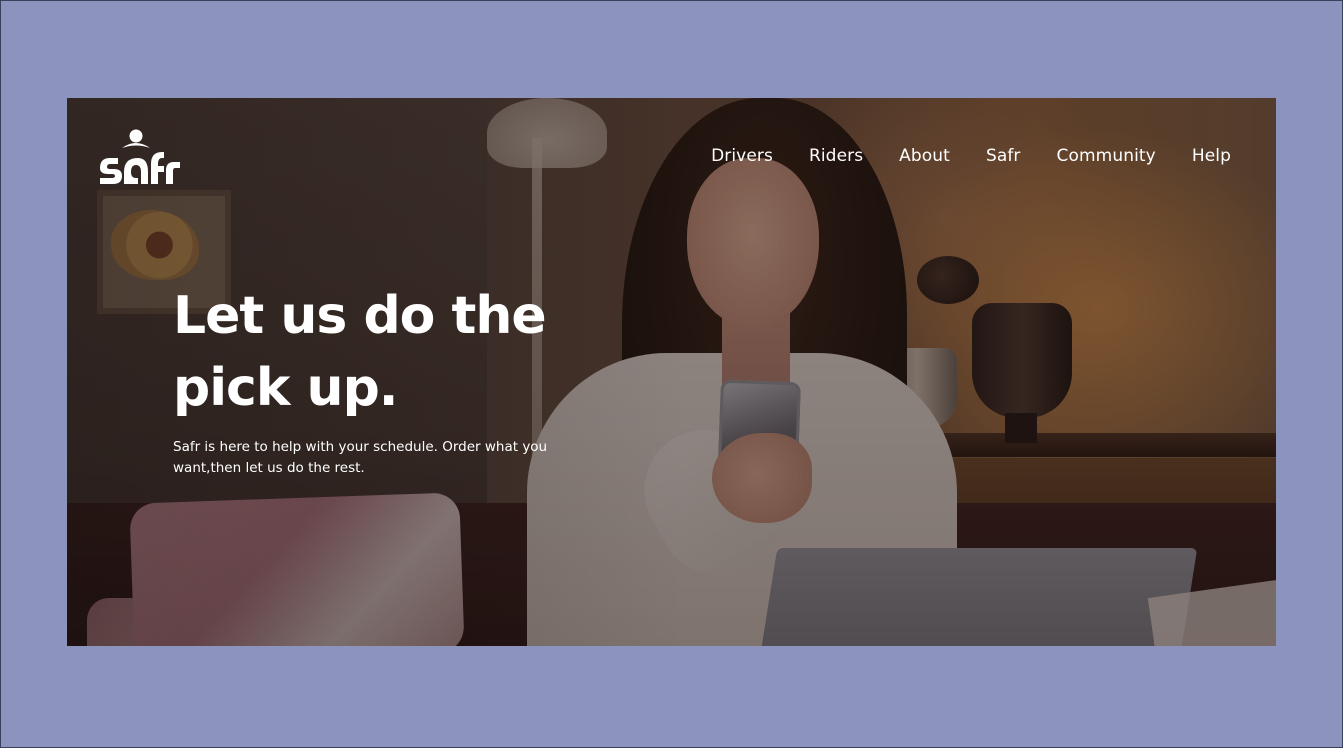 The height and width of the screenshot is (748, 1343). I want to click on safr-logo, so click(140, 158).